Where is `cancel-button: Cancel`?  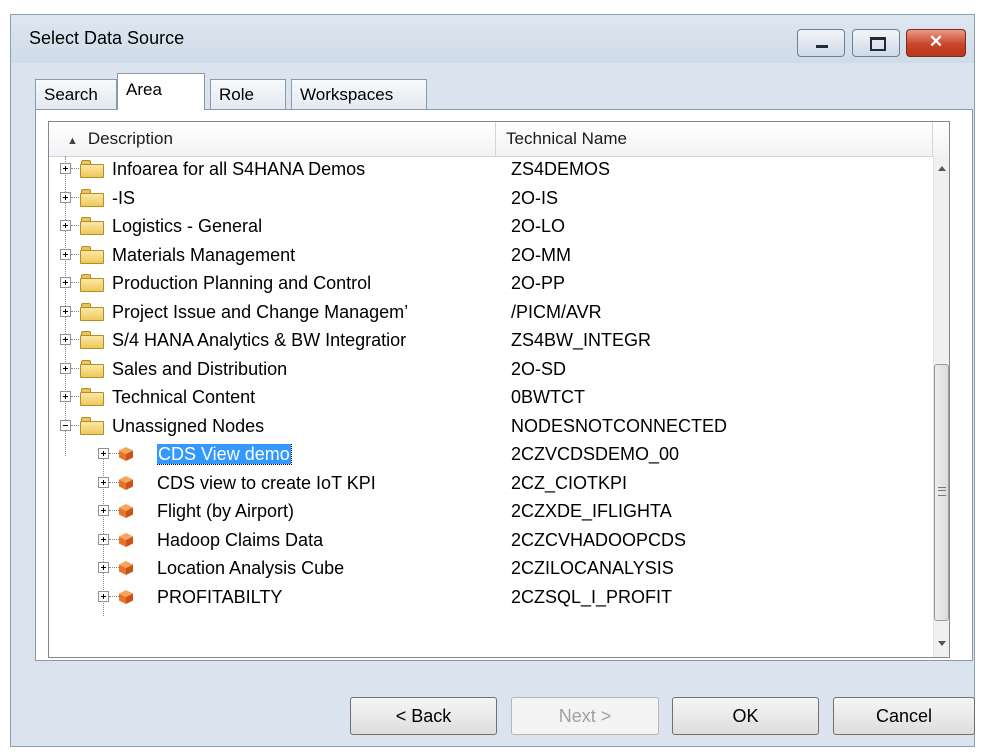 cancel-button: Cancel is located at coordinates (904, 716).